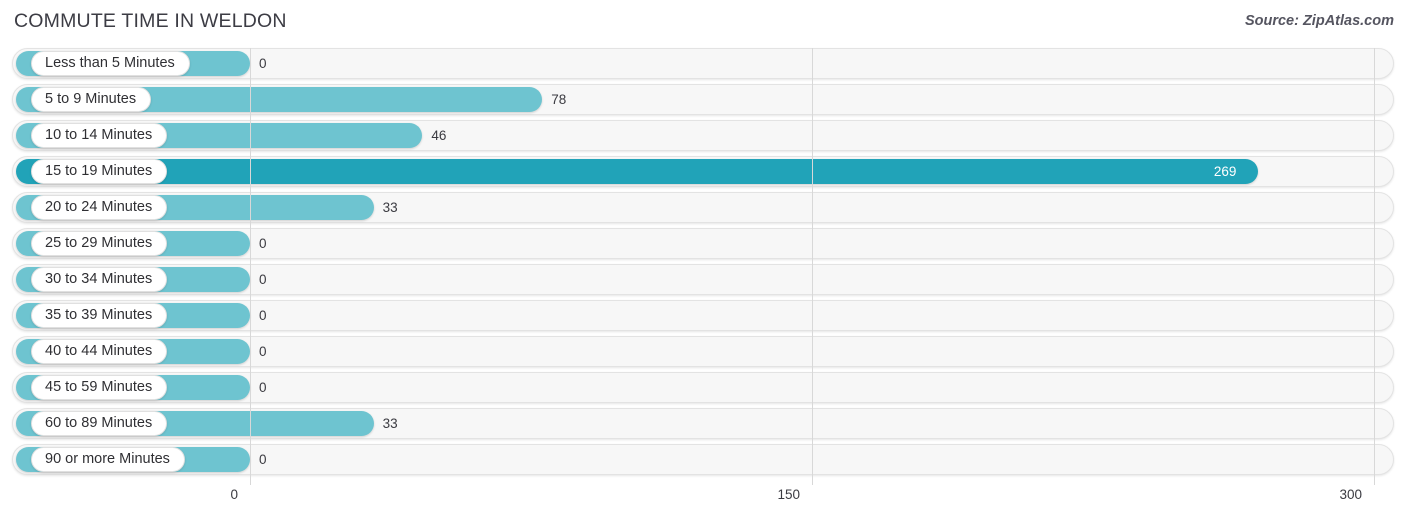  I want to click on category-label-pill: Less than 5 Minutes, so click(110, 63).